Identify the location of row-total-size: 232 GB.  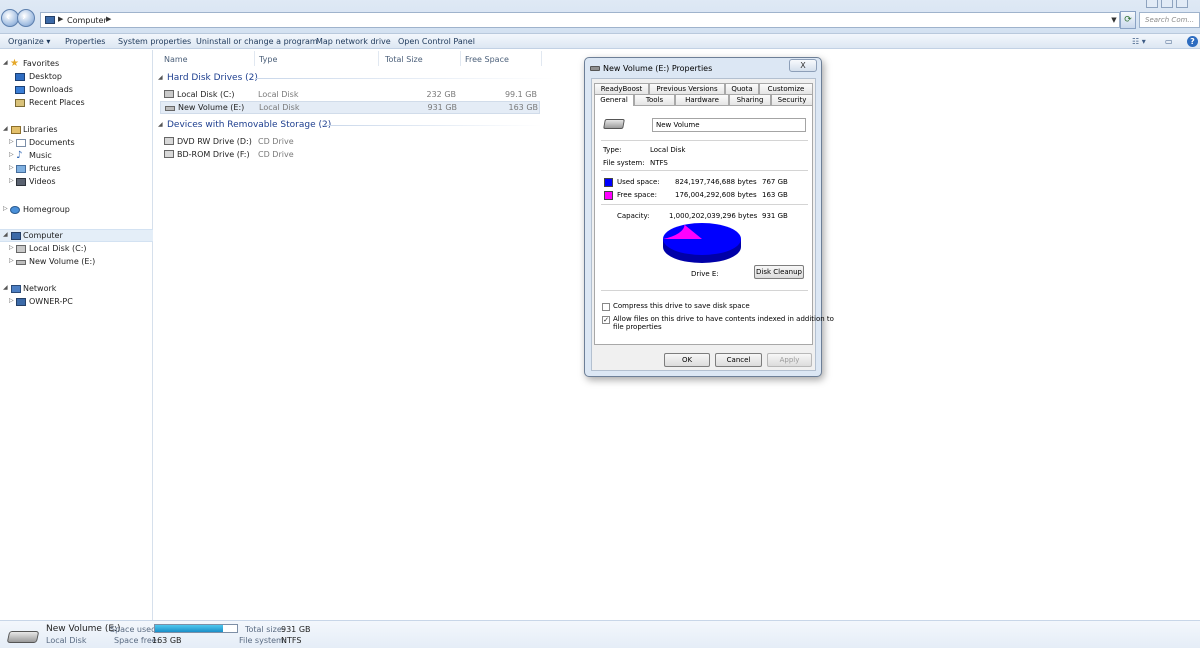
(441, 94).